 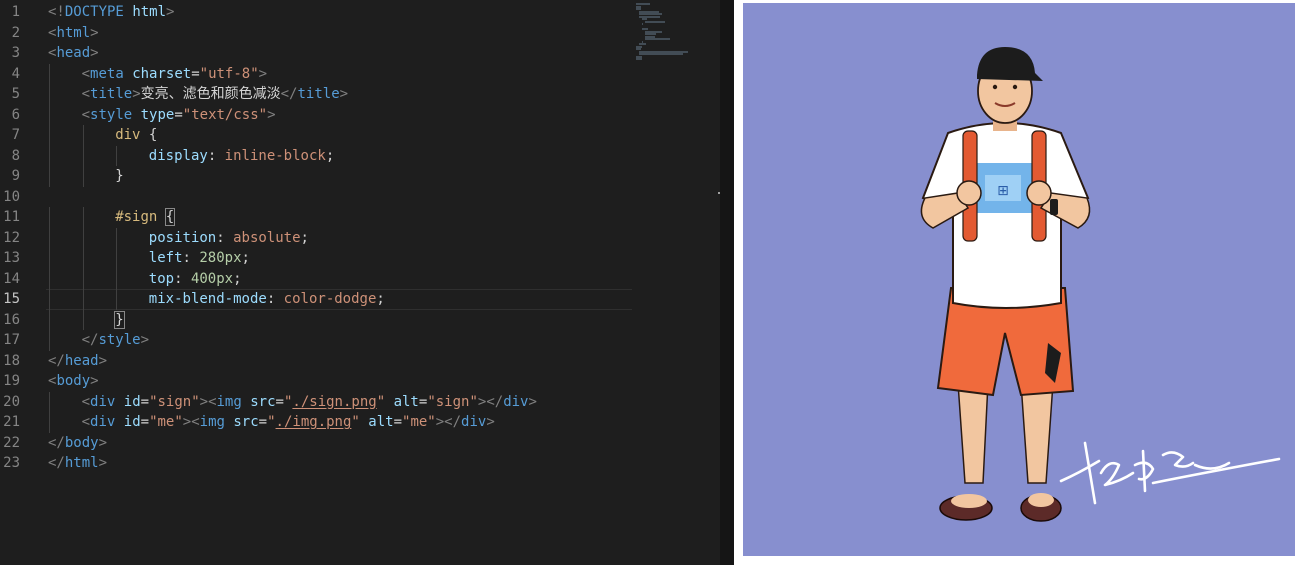 What do you see at coordinates (11, 258) in the screenshot?
I see `line-number: 13` at bounding box center [11, 258].